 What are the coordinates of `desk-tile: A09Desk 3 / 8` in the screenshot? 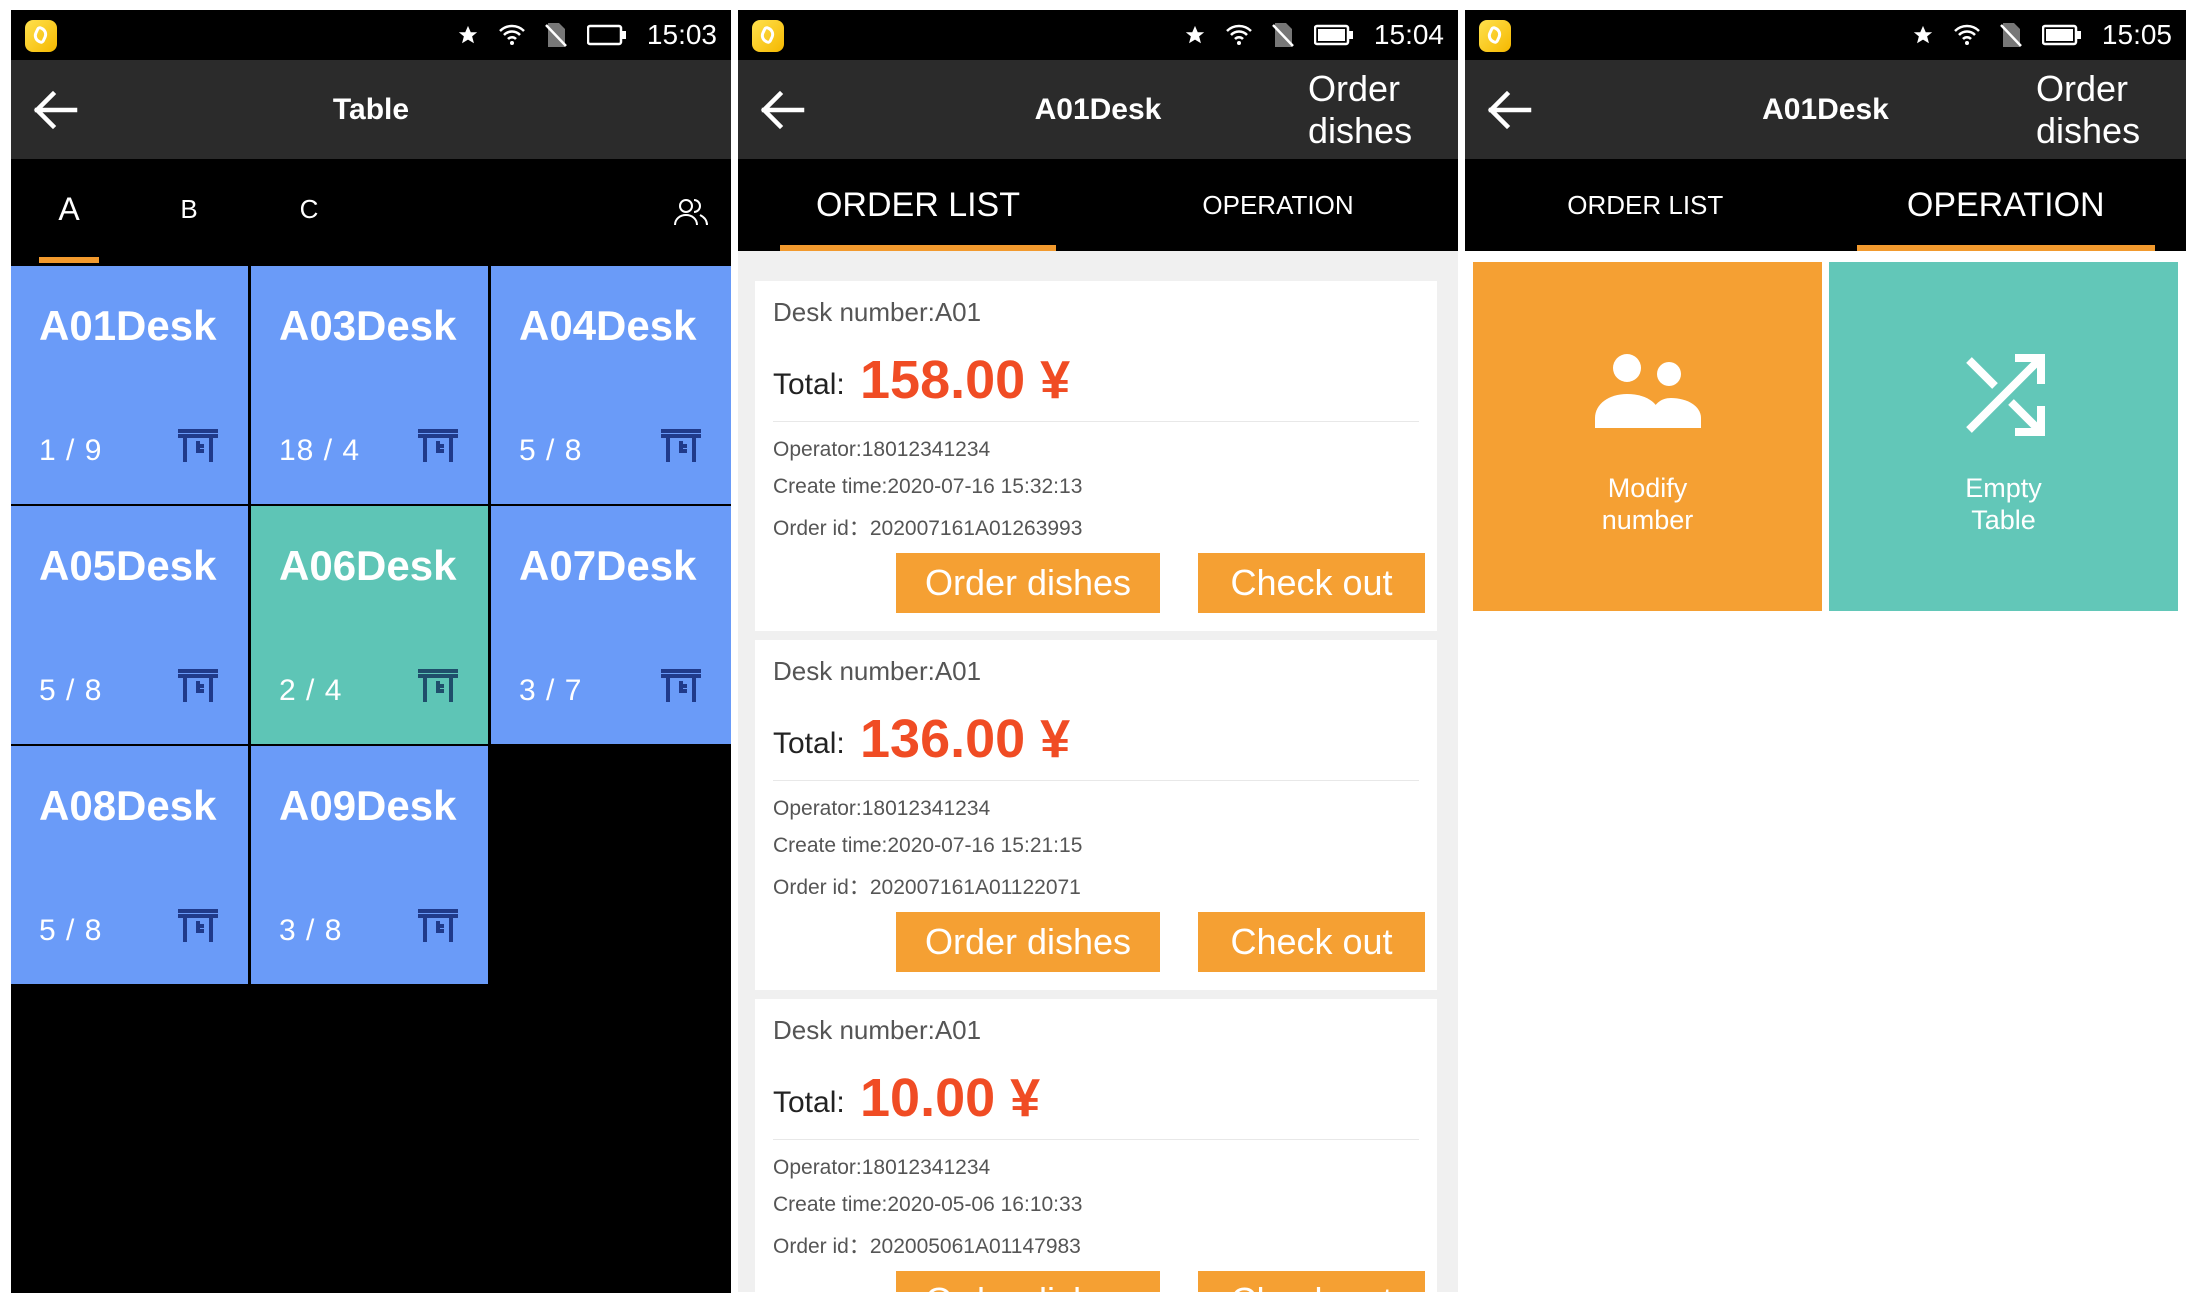 It's located at (369, 865).